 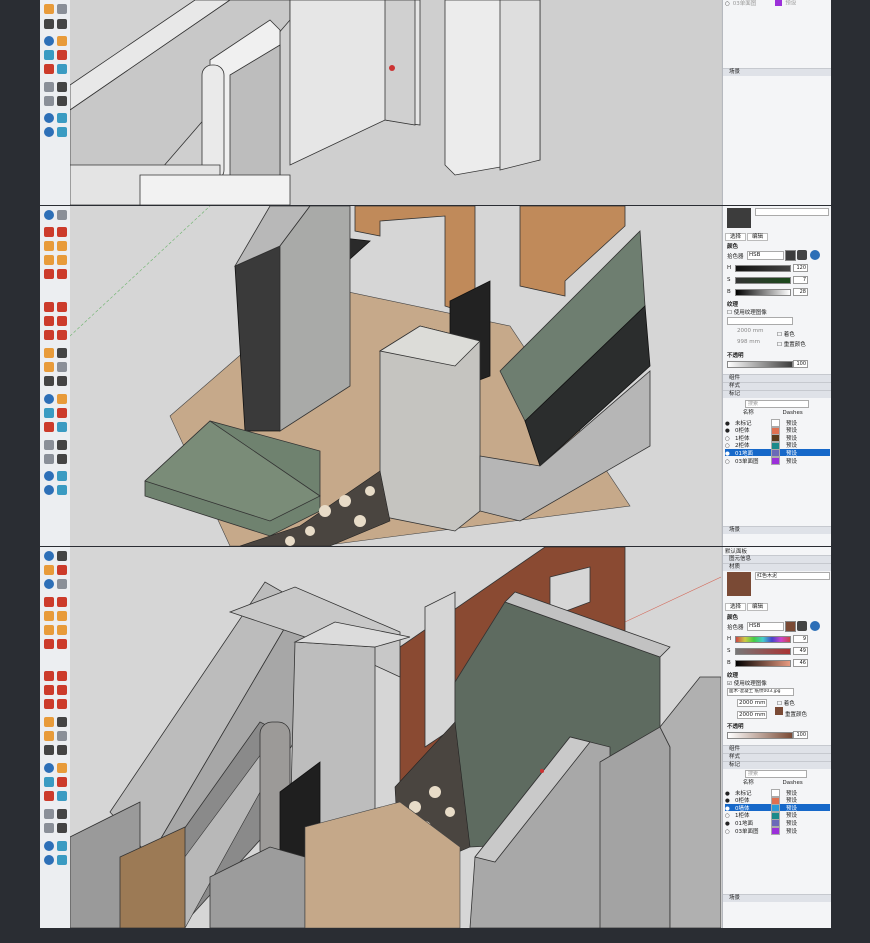 What do you see at coordinates (49, 321) in the screenshot?
I see `rotate-tool-icon` at bounding box center [49, 321].